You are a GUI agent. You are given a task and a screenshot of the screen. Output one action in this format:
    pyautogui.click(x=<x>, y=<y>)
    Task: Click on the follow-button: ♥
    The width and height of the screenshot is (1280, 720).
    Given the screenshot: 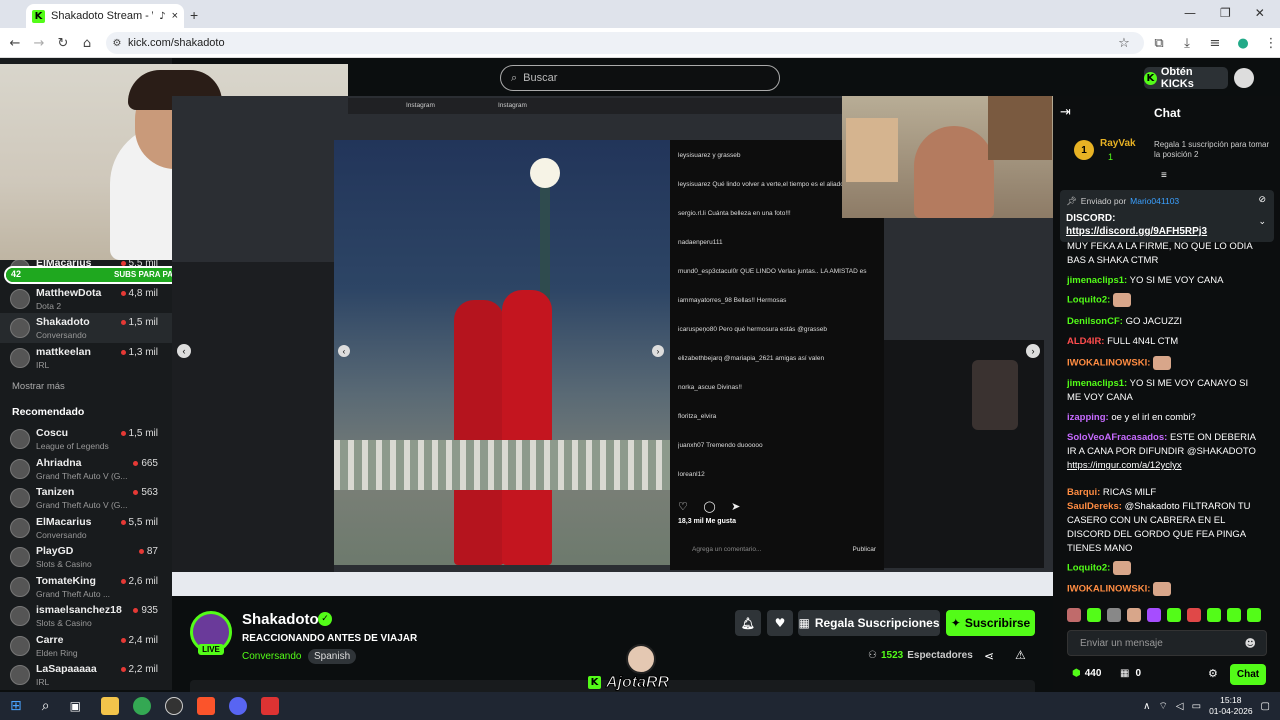 What is the action you would take?
    pyautogui.click(x=780, y=623)
    